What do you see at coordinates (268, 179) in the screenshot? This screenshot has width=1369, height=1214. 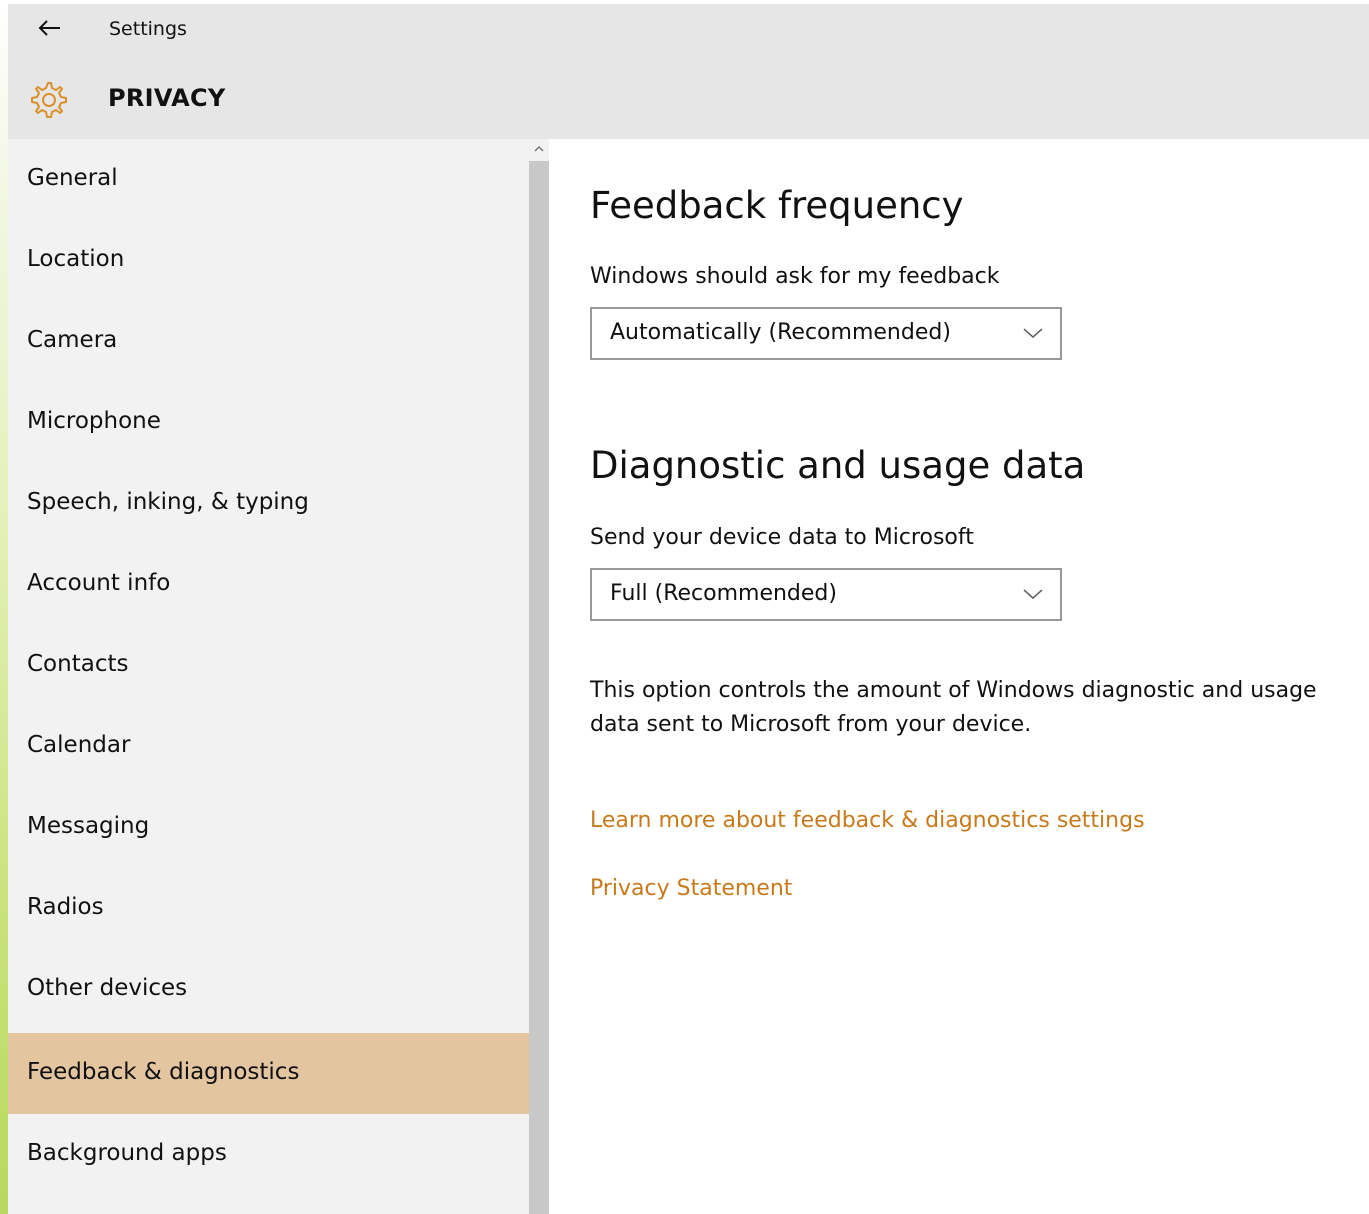 I see `sidebar-item-general: General` at bounding box center [268, 179].